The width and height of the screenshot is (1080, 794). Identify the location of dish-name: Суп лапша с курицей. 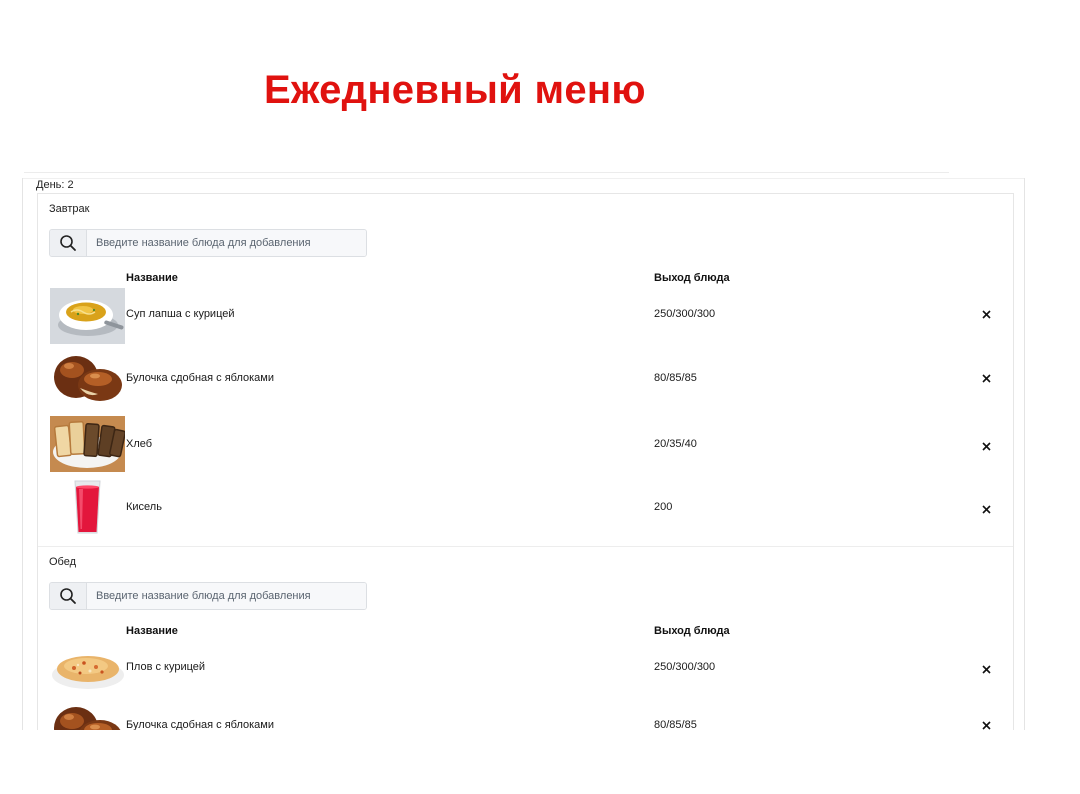
(180, 314).